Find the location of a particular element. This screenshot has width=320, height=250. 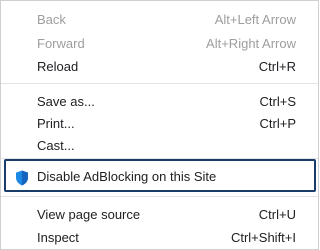

menu-item-label: Disable AdBlocking on this Site is located at coordinates (127, 176).